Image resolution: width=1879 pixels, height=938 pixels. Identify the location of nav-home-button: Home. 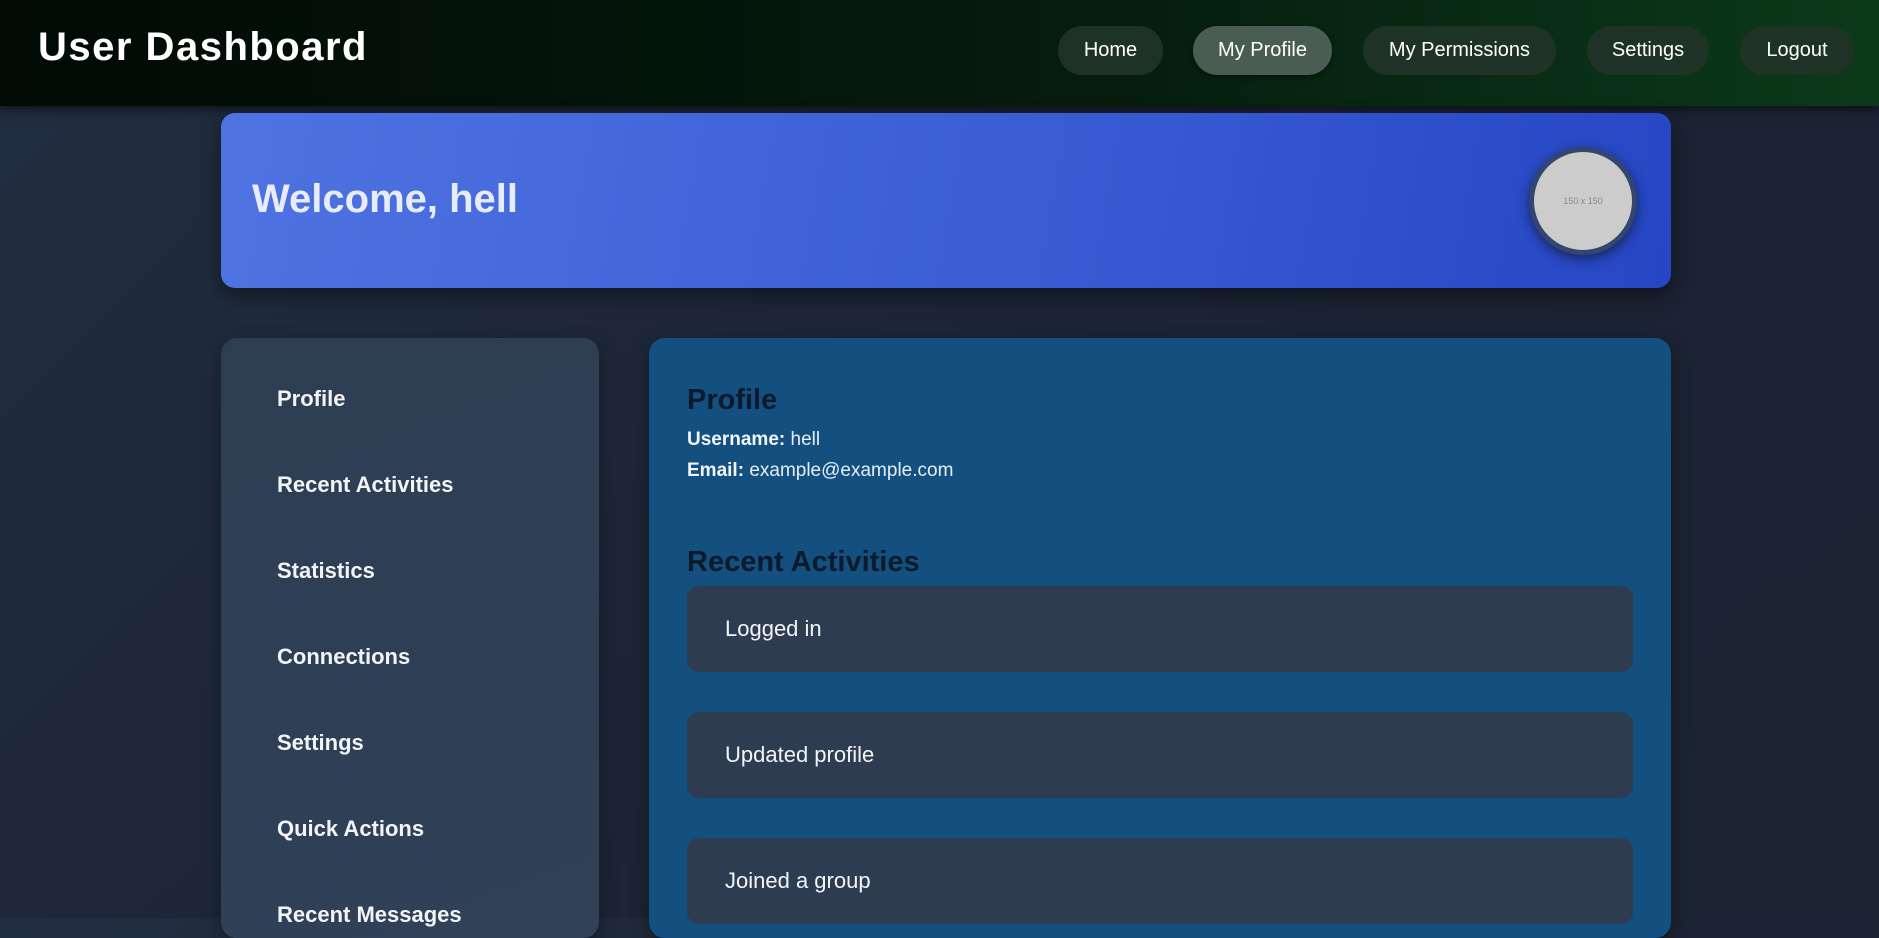
(1110, 50).